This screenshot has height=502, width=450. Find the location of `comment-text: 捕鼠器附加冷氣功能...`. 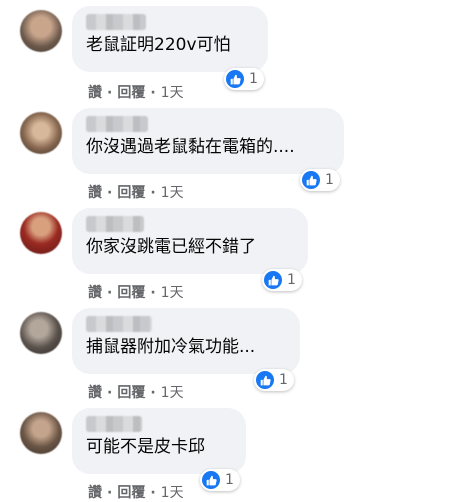

comment-text: 捕鼠器附加冷氣功能... is located at coordinates (171, 347).